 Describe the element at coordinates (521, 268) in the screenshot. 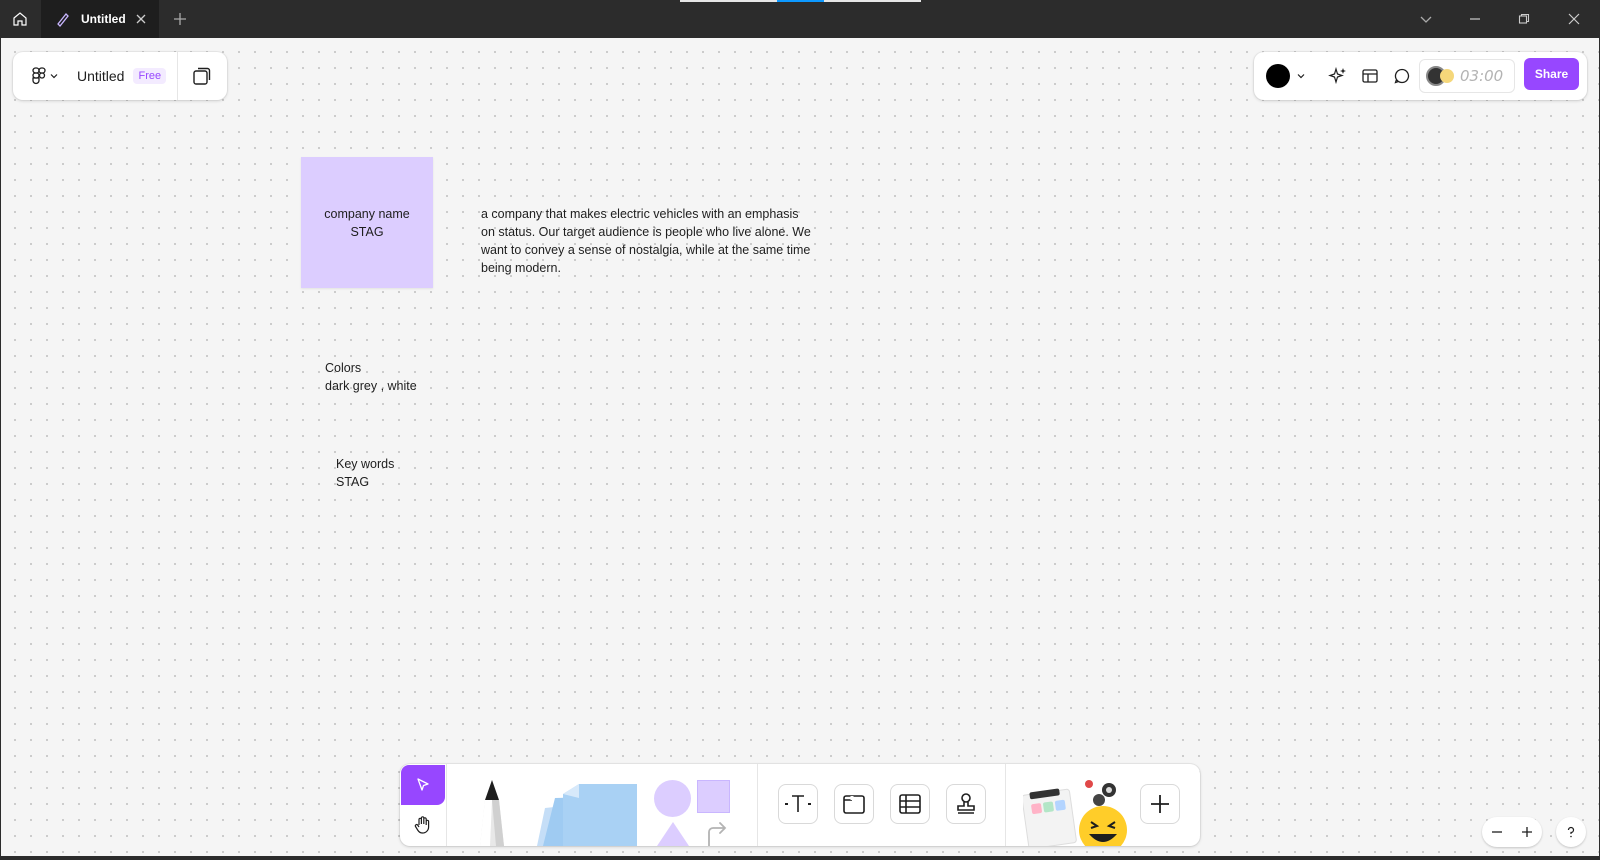

I see `text-line: being modern.` at that location.